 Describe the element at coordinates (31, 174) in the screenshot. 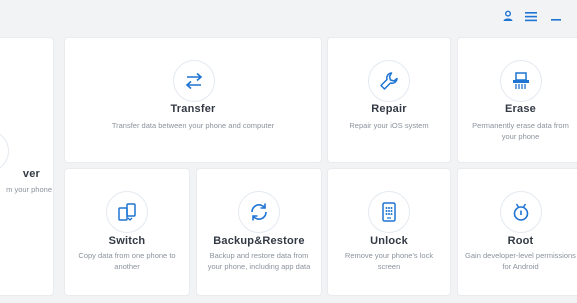

I see `recover-title: ver` at that location.